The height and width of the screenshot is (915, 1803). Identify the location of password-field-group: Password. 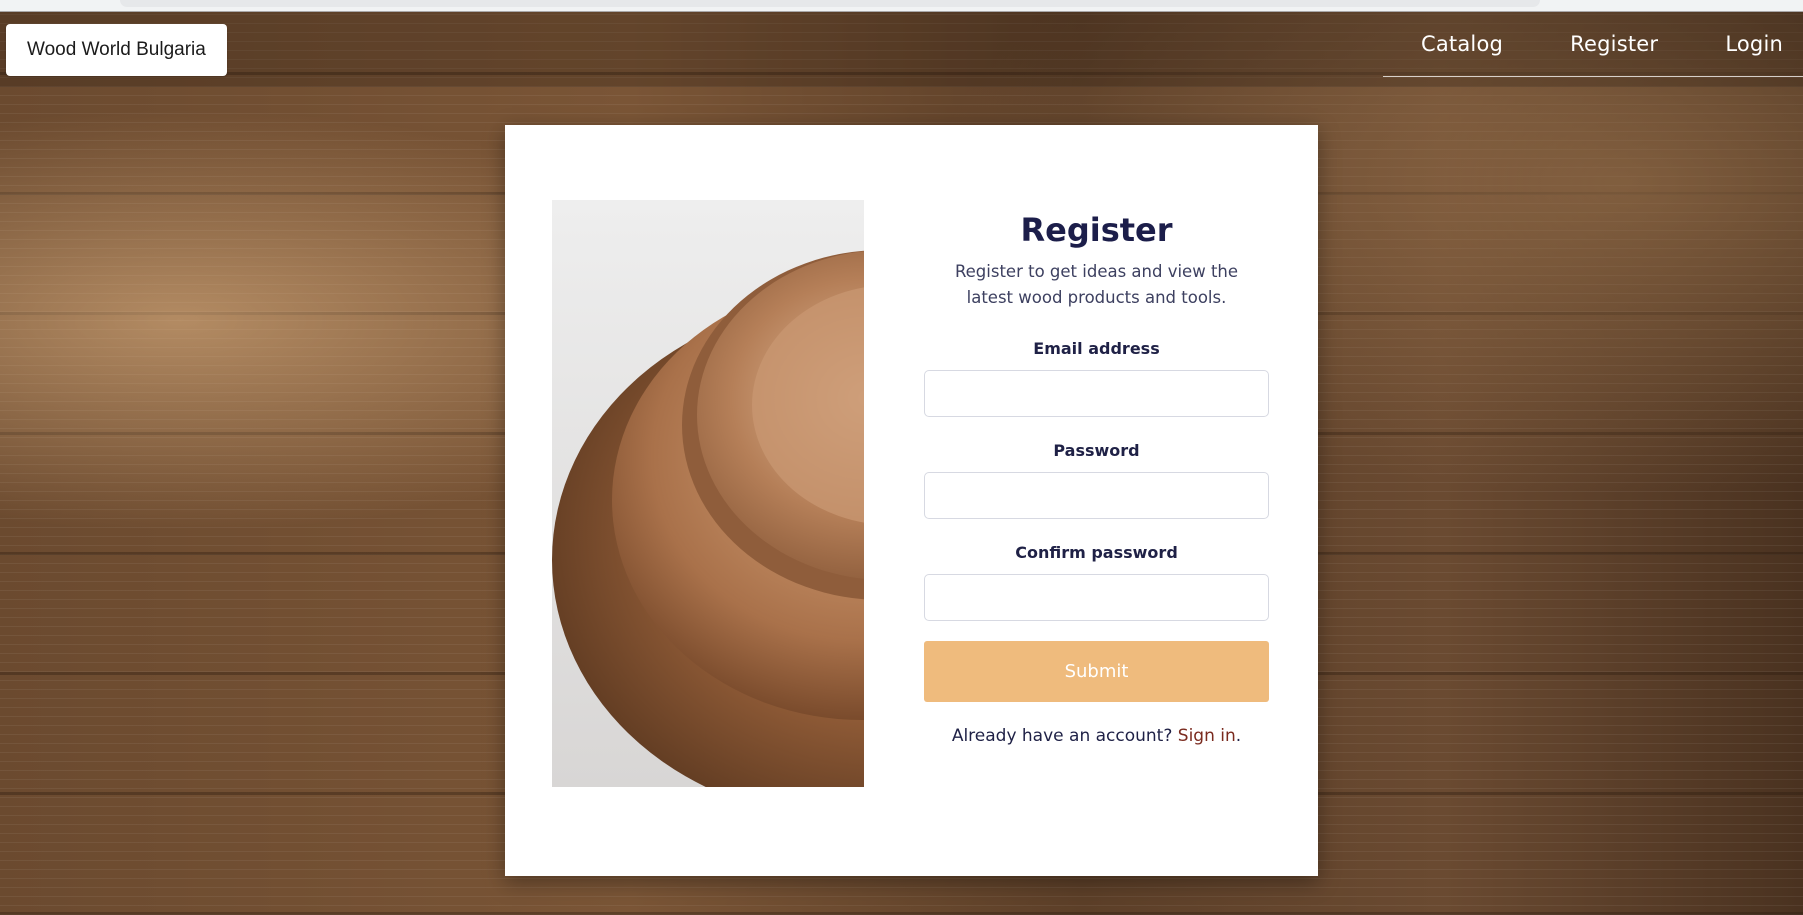
(1096, 480).